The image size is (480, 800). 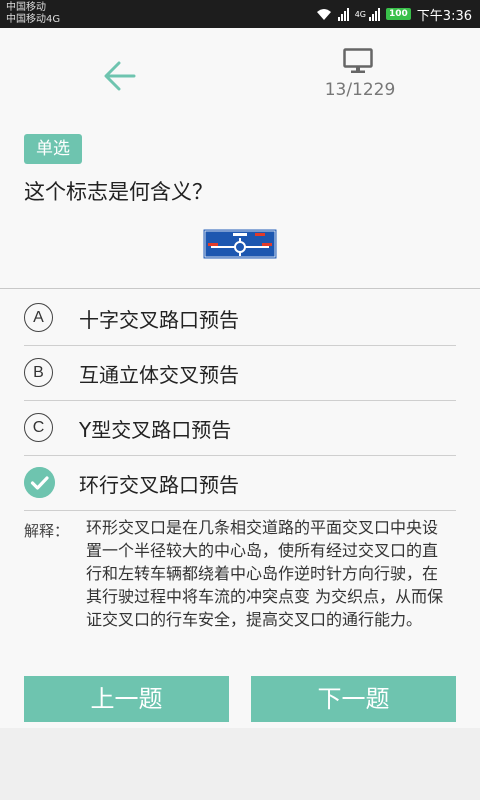 What do you see at coordinates (343, 14) in the screenshot?
I see `signal-icon` at bounding box center [343, 14].